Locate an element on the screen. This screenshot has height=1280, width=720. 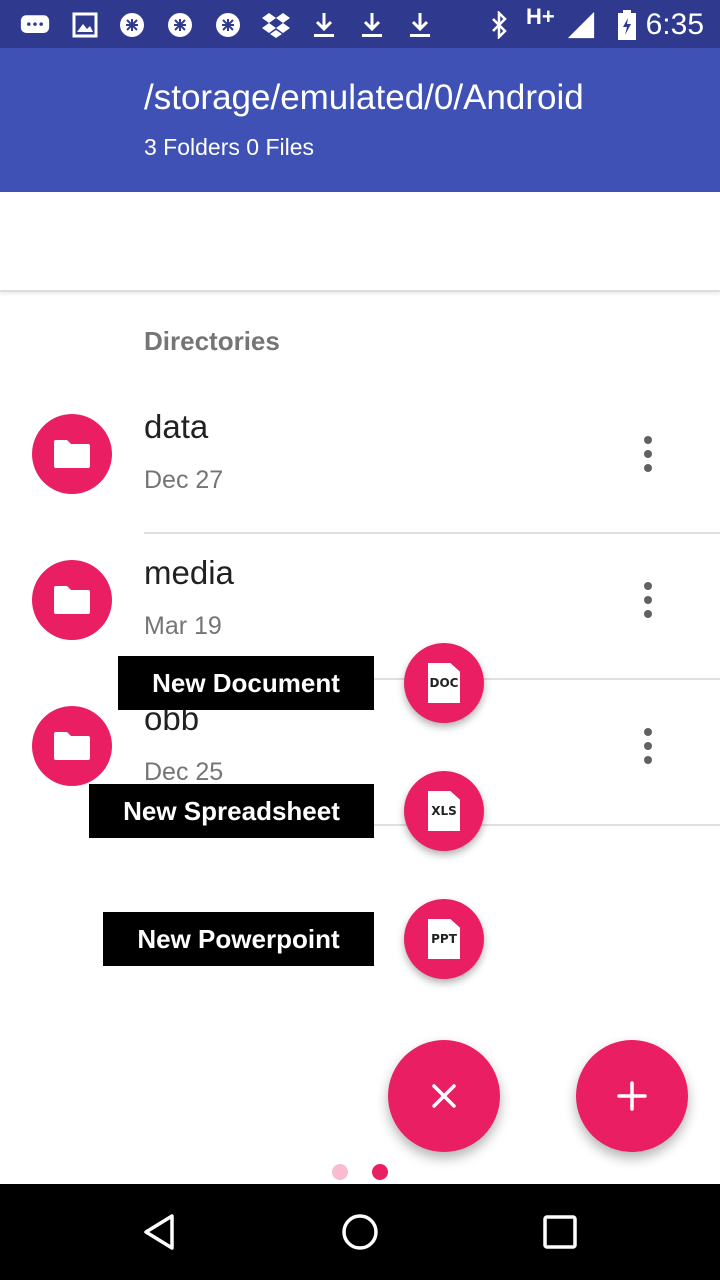
back-button is located at coordinates (160, 1232).